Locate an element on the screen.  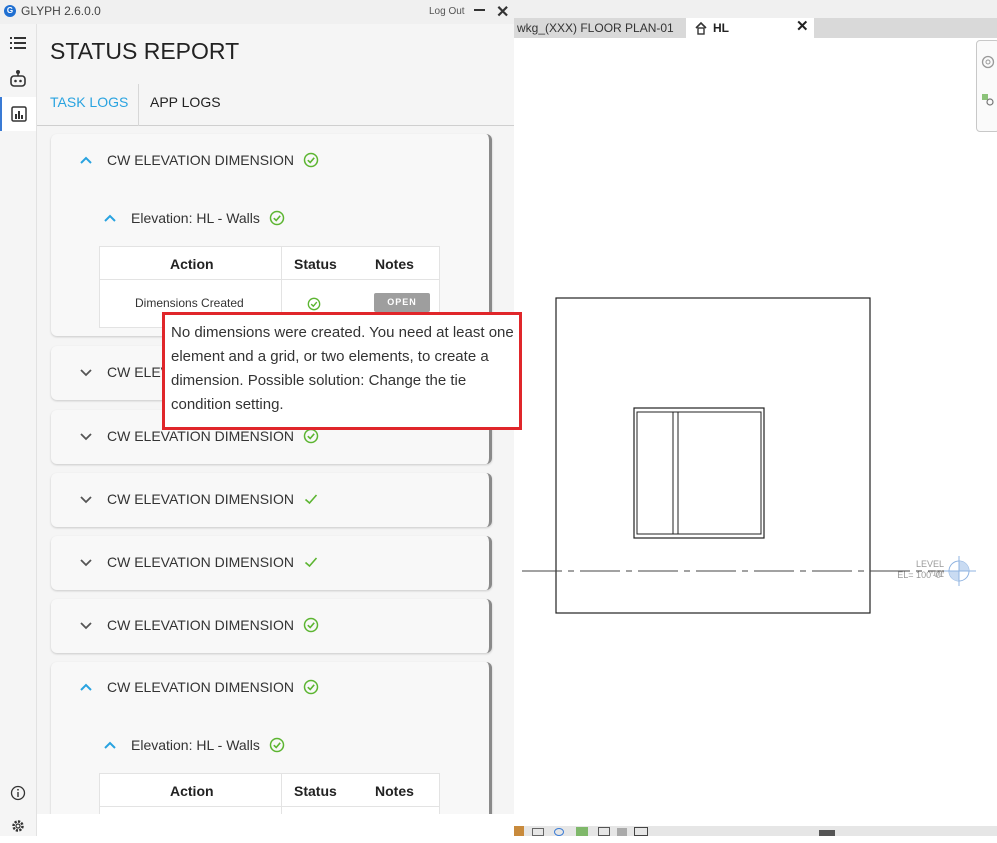
app-title: GLYPH 2.6.0.0 is located at coordinates (61, 11).